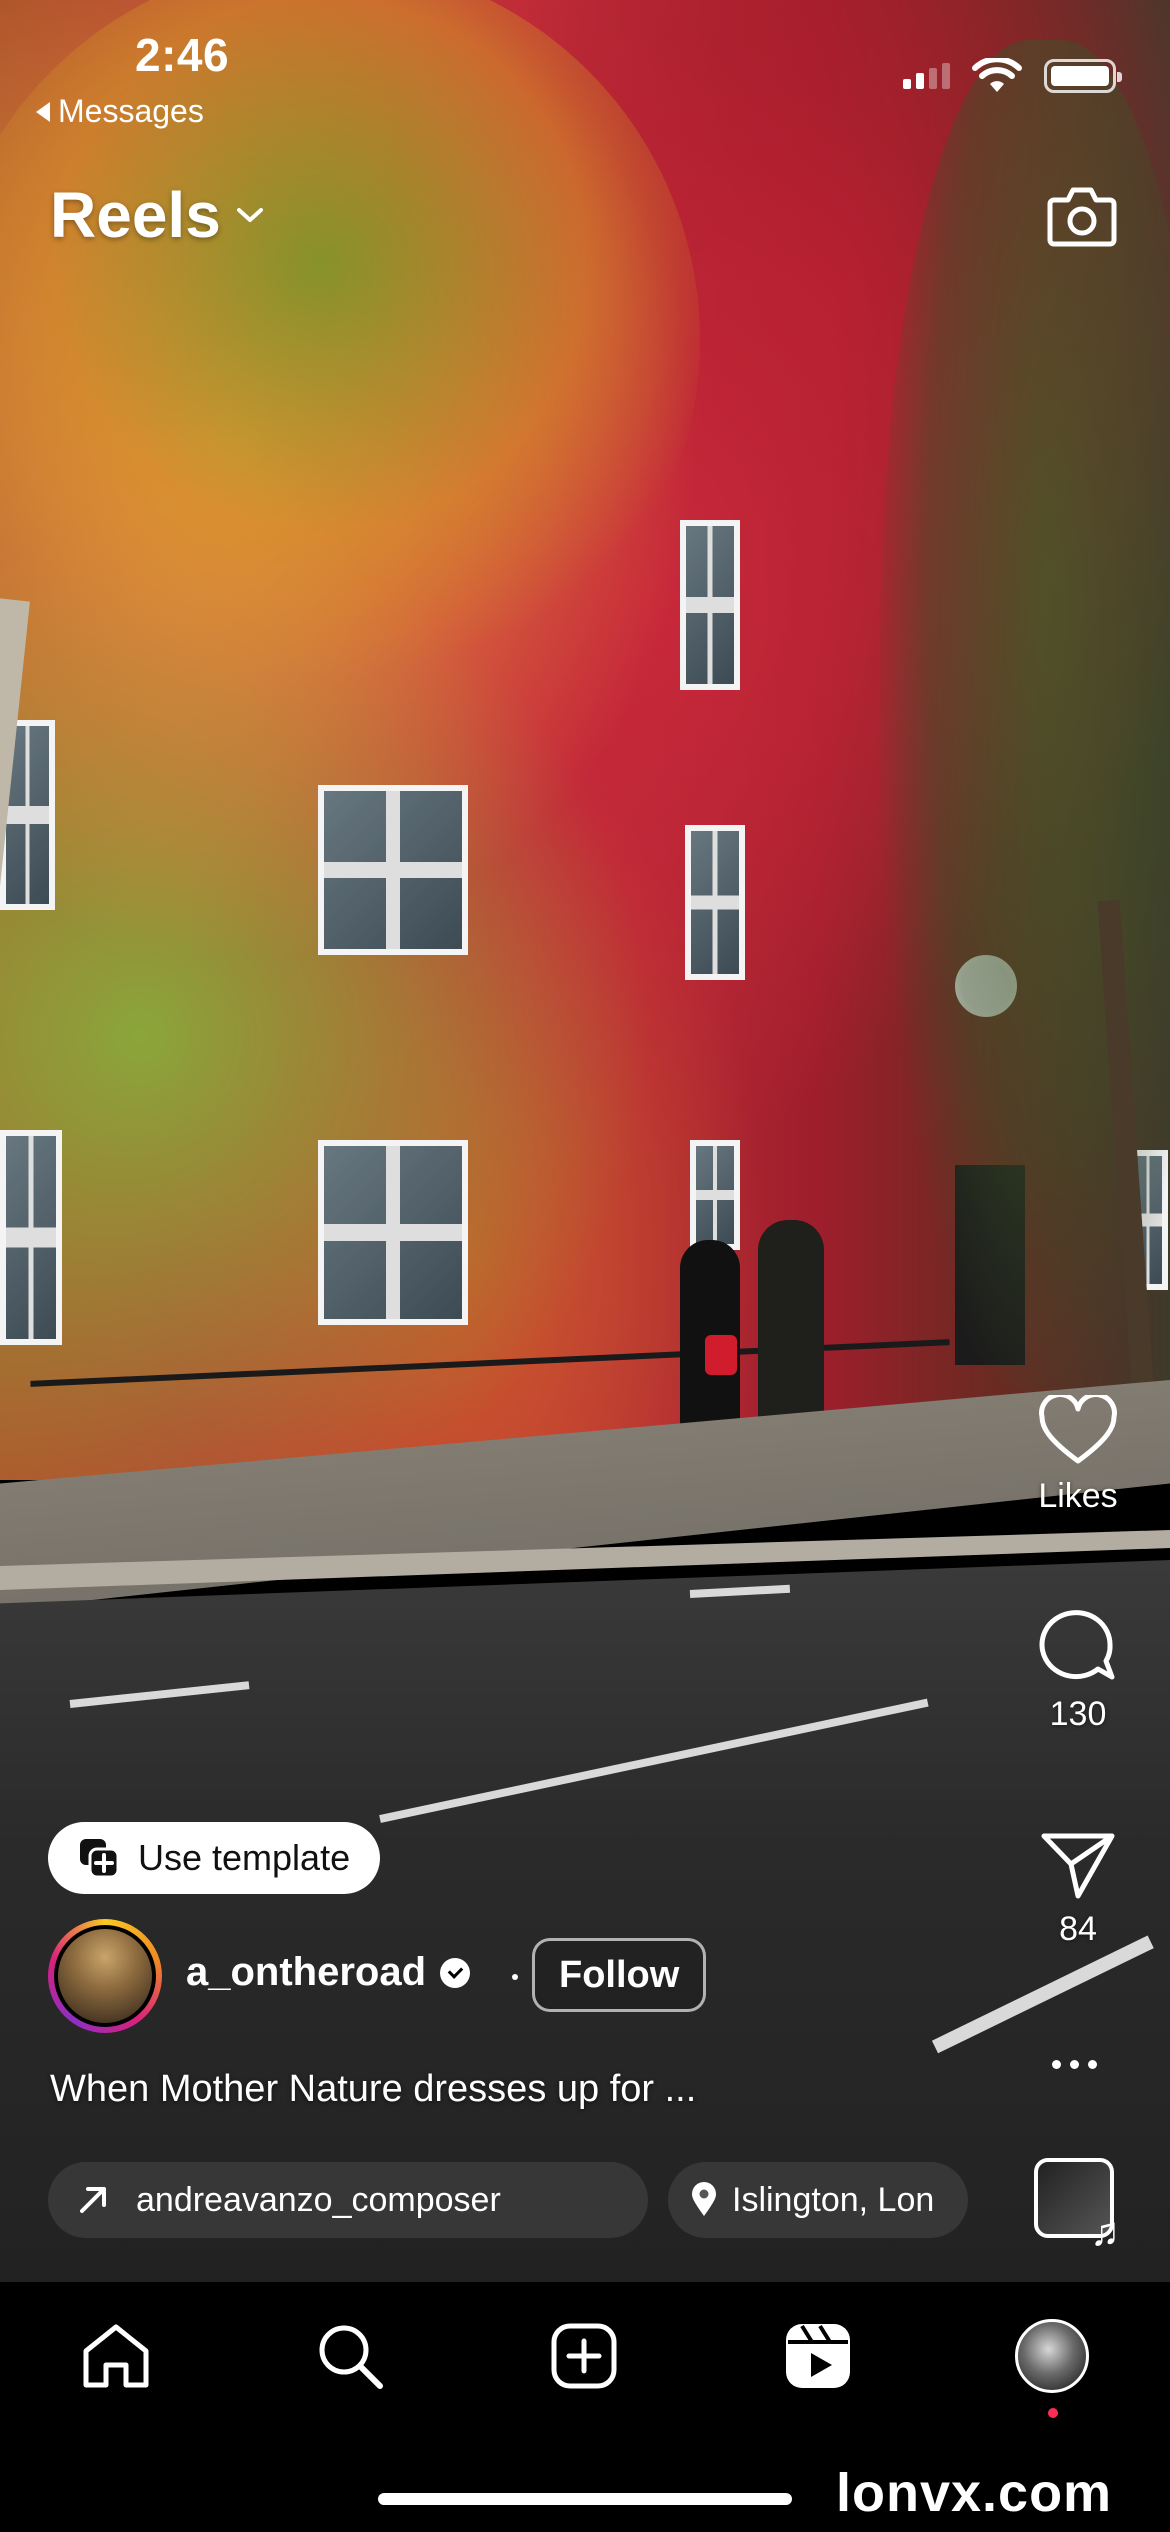  Describe the element at coordinates (1078, 1496) in the screenshot. I see `likes-label: Likes` at that location.